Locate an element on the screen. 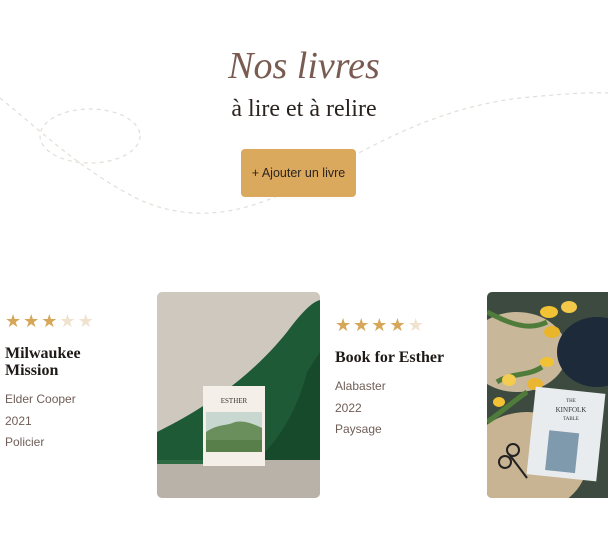 This screenshot has width=608, height=536. book-year: 2022 is located at coordinates (348, 407).